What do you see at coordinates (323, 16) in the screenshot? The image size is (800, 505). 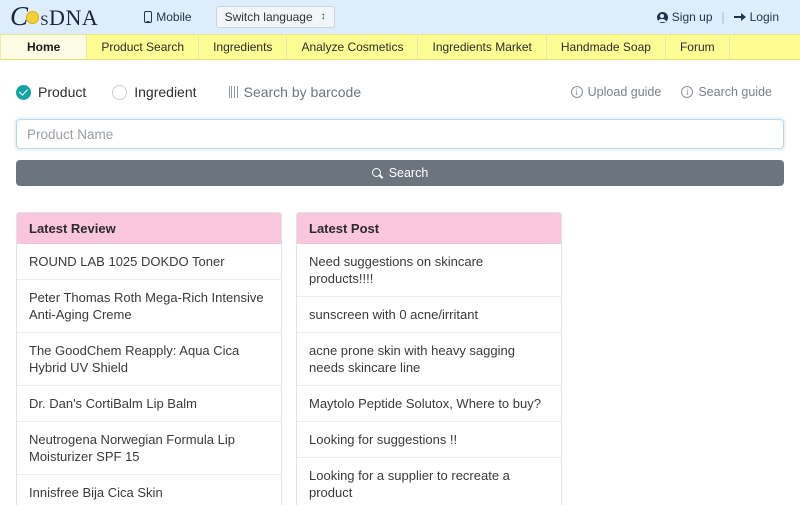 I see `chevron-updown-icon: ↕` at bounding box center [323, 16].